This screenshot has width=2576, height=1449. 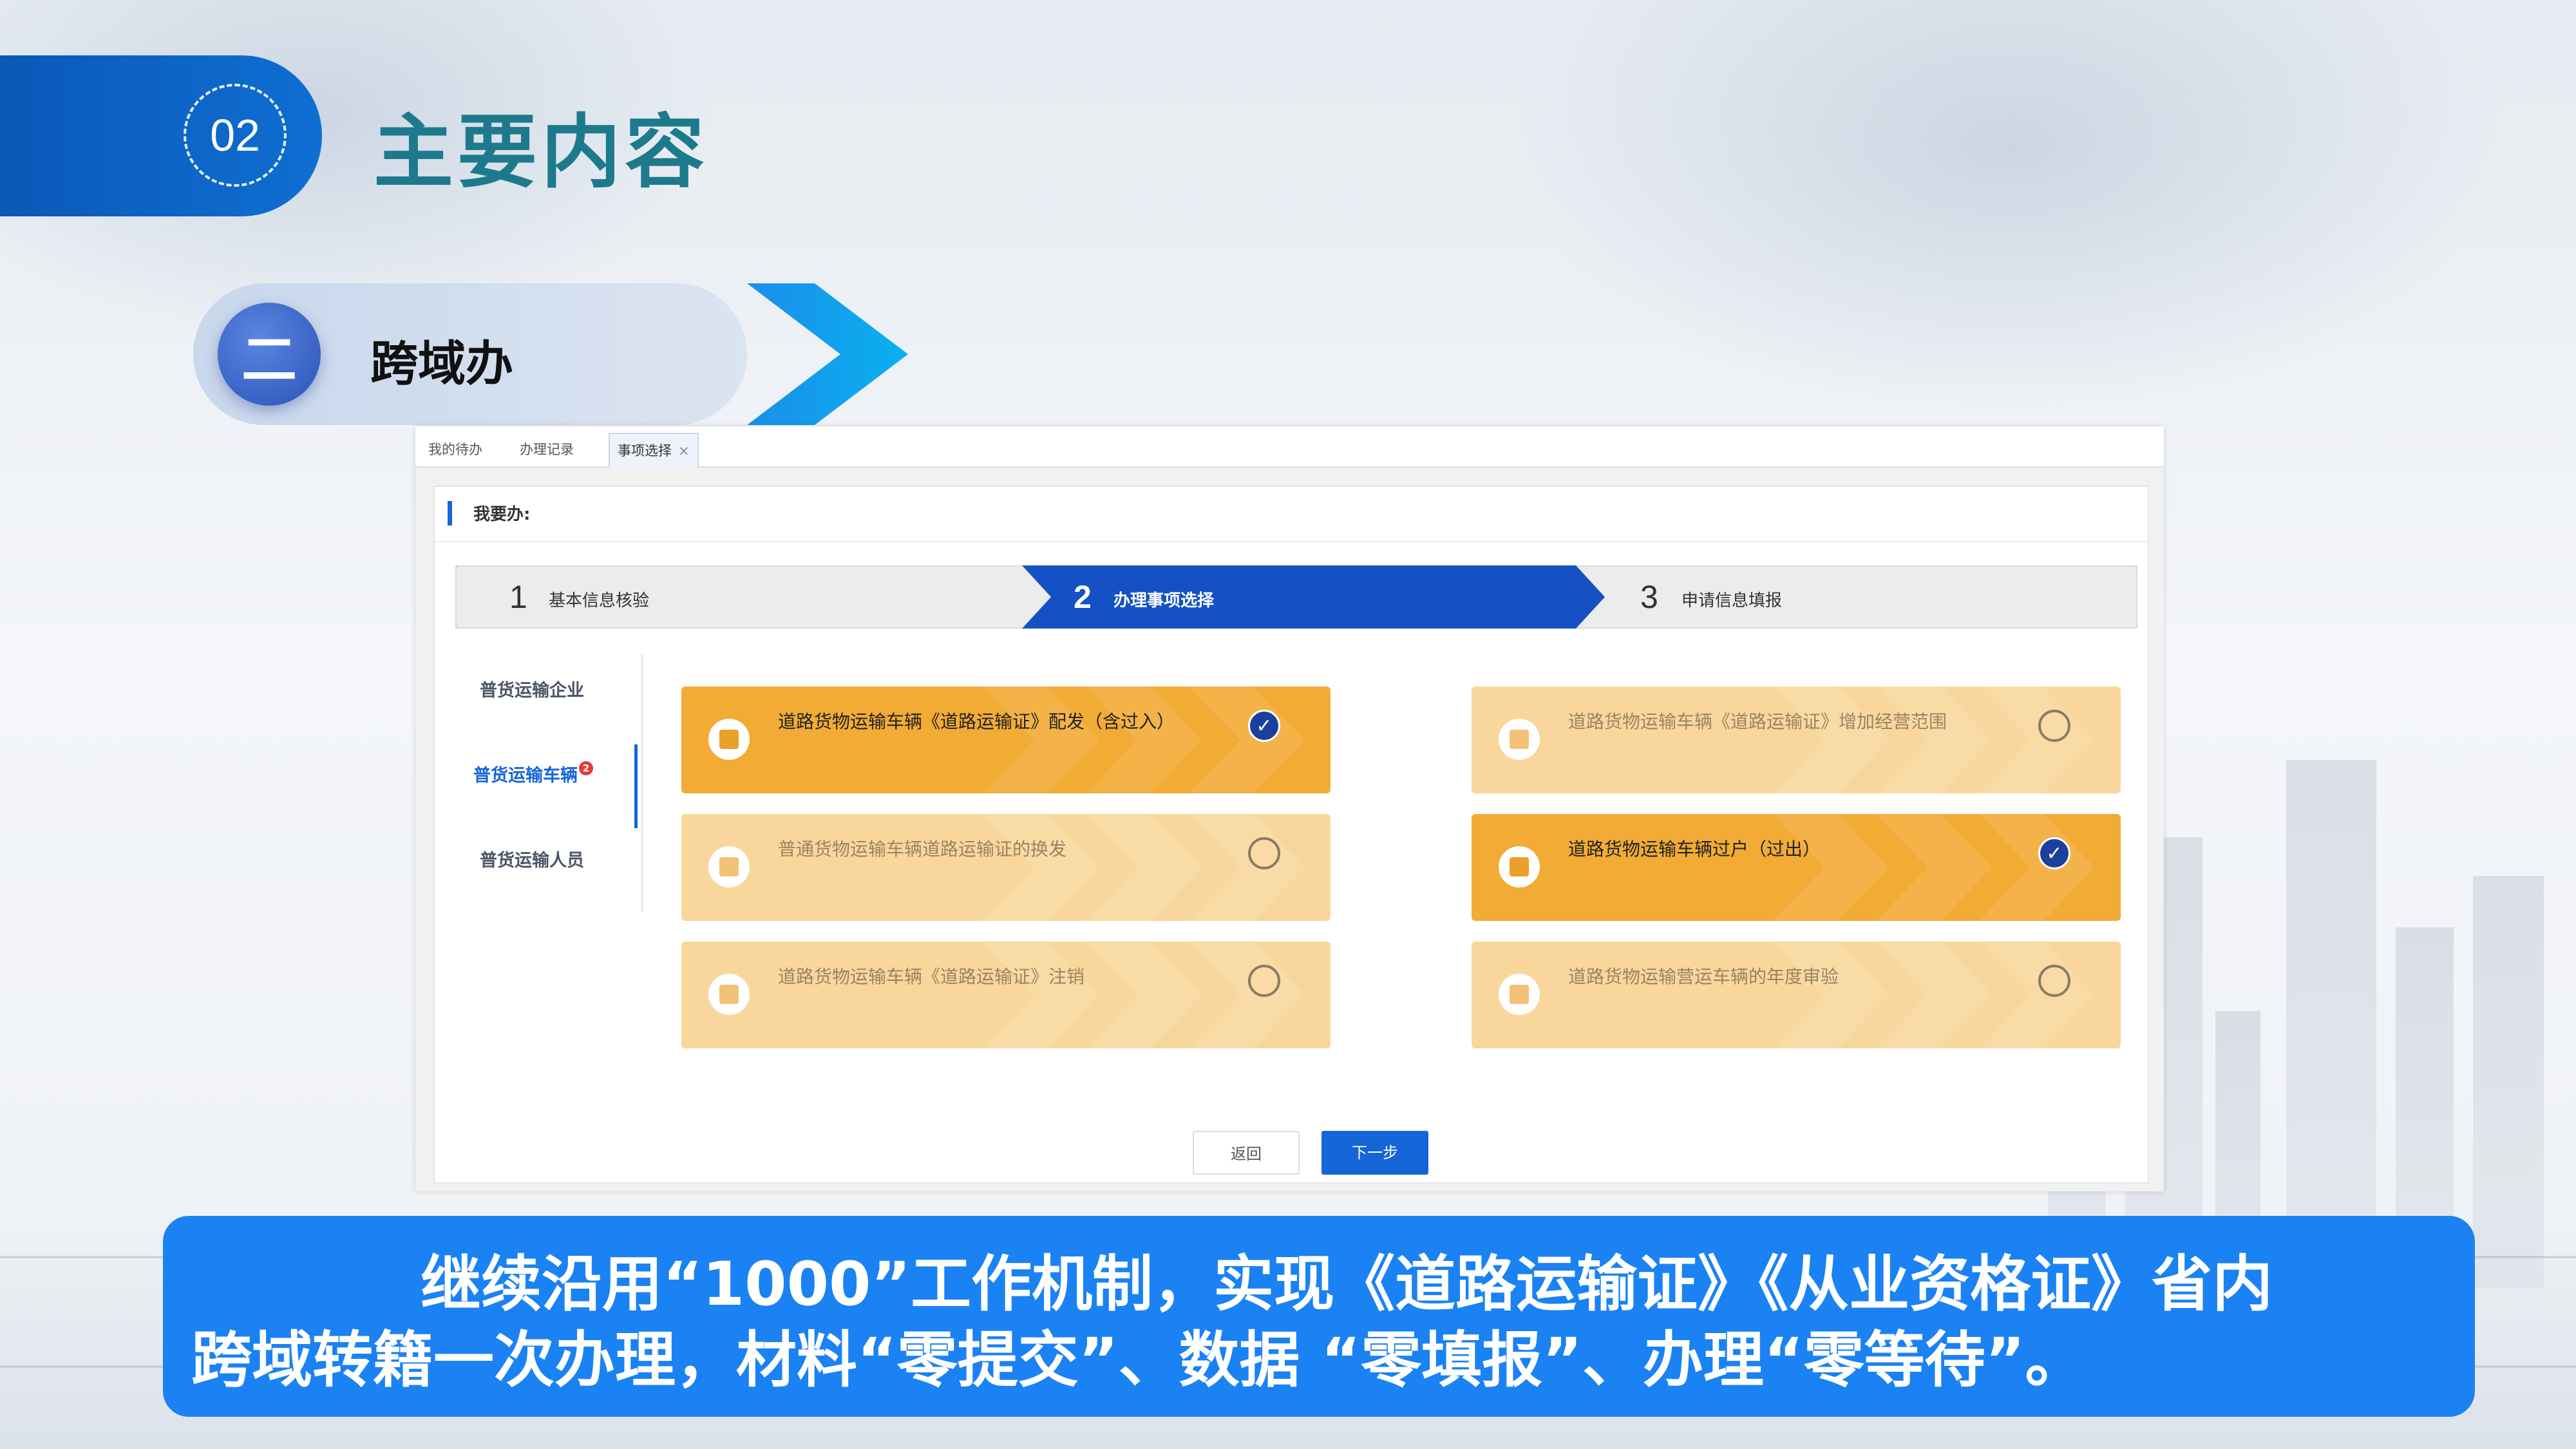 I want to click on service-card-label: 普通货物运输车辆道路运输证的换发, so click(x=922, y=849).